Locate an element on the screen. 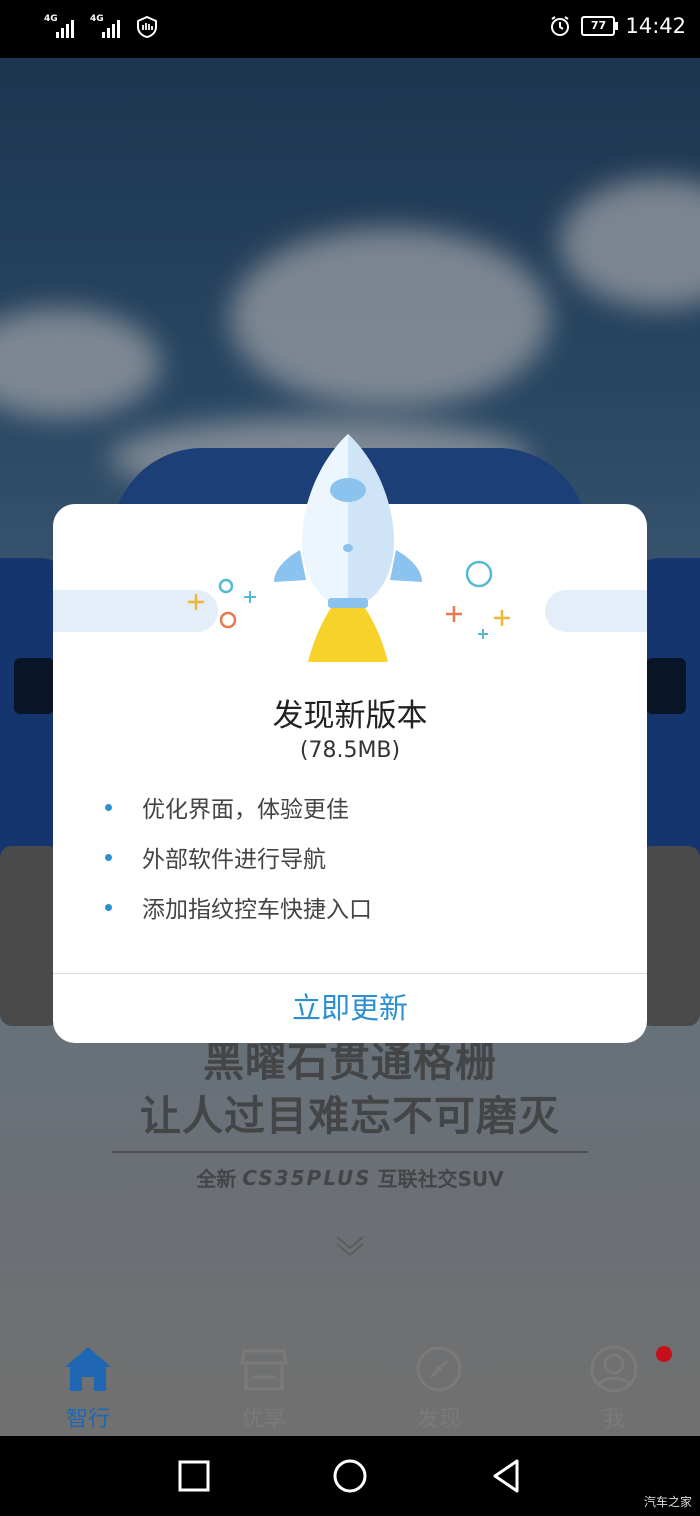  notification-dot is located at coordinates (664, 1354).